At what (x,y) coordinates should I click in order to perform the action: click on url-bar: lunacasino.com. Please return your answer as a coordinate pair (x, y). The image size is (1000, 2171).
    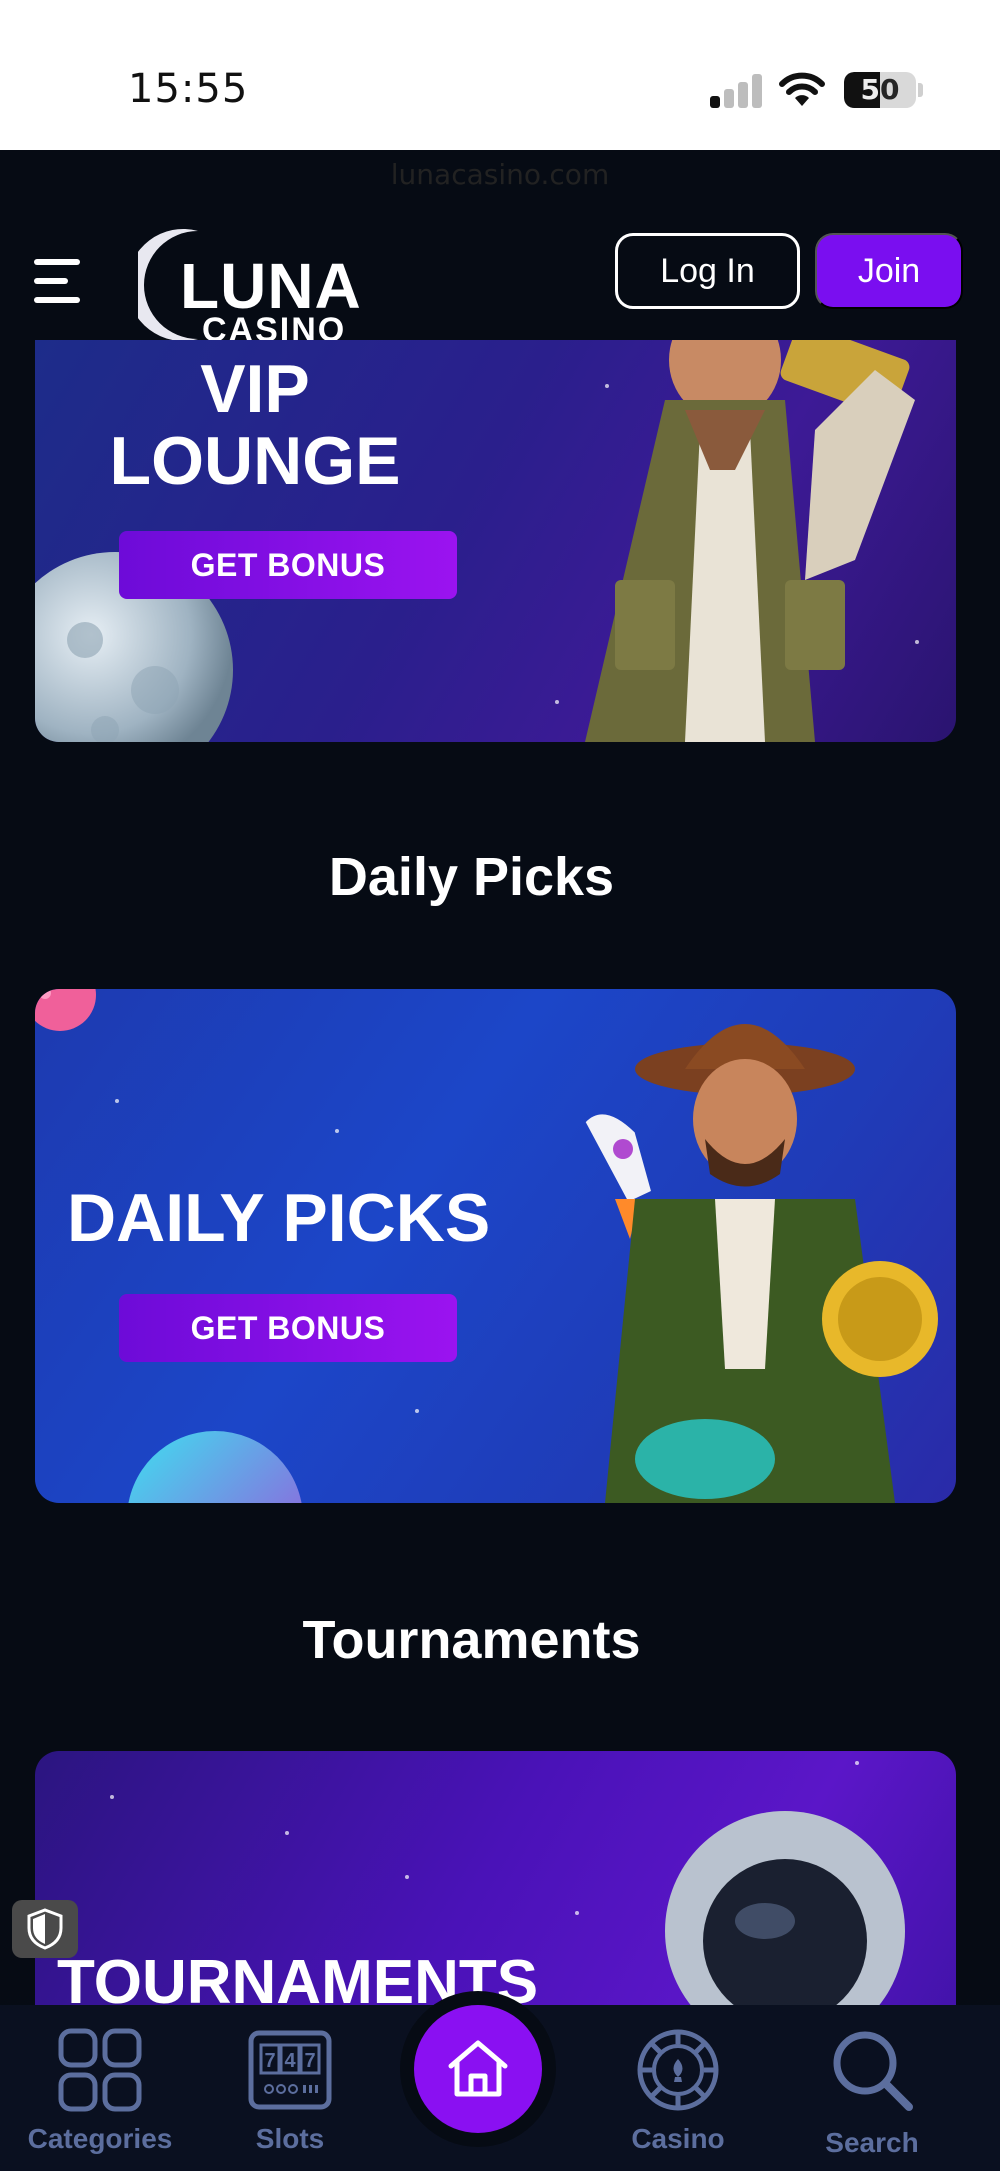
    Looking at the image, I should click on (500, 174).